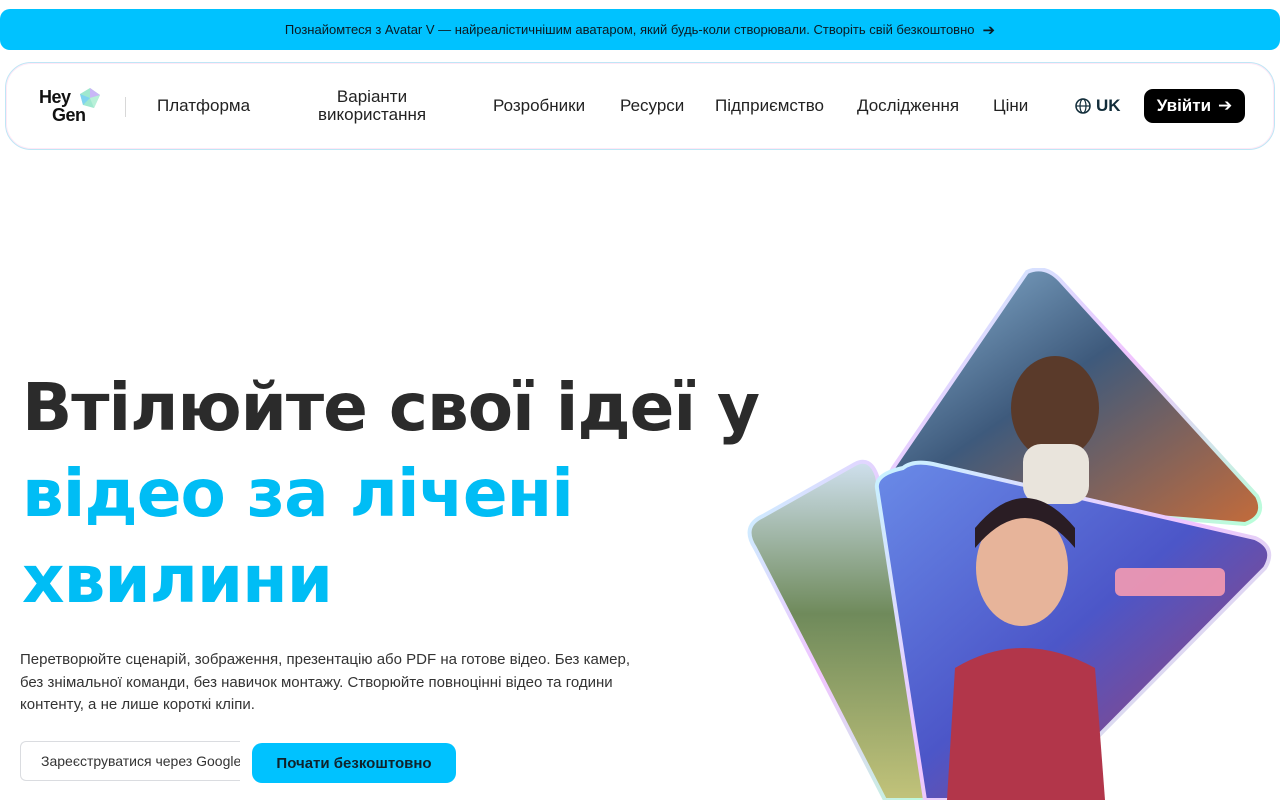  I want to click on language-selector: UK, so click(1098, 106).